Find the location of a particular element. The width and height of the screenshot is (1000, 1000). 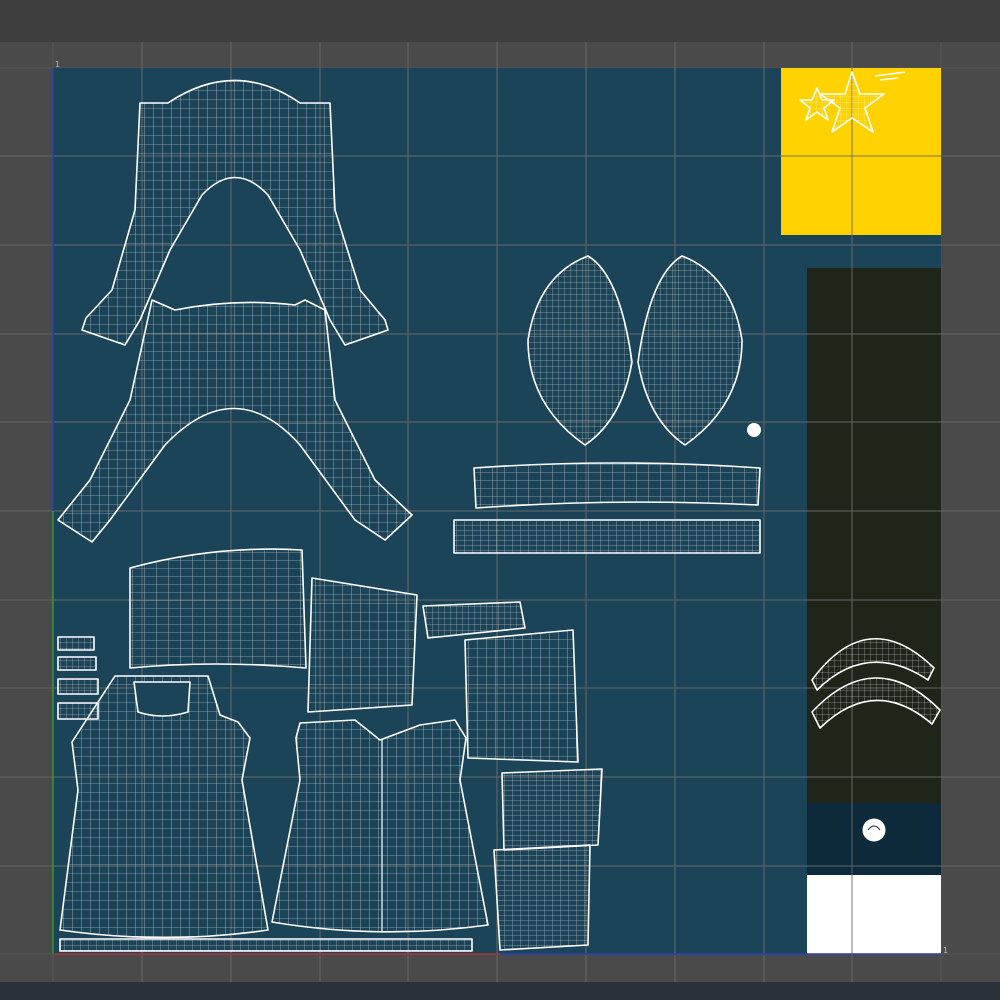

small-tab-1-island is located at coordinates (76, 643).